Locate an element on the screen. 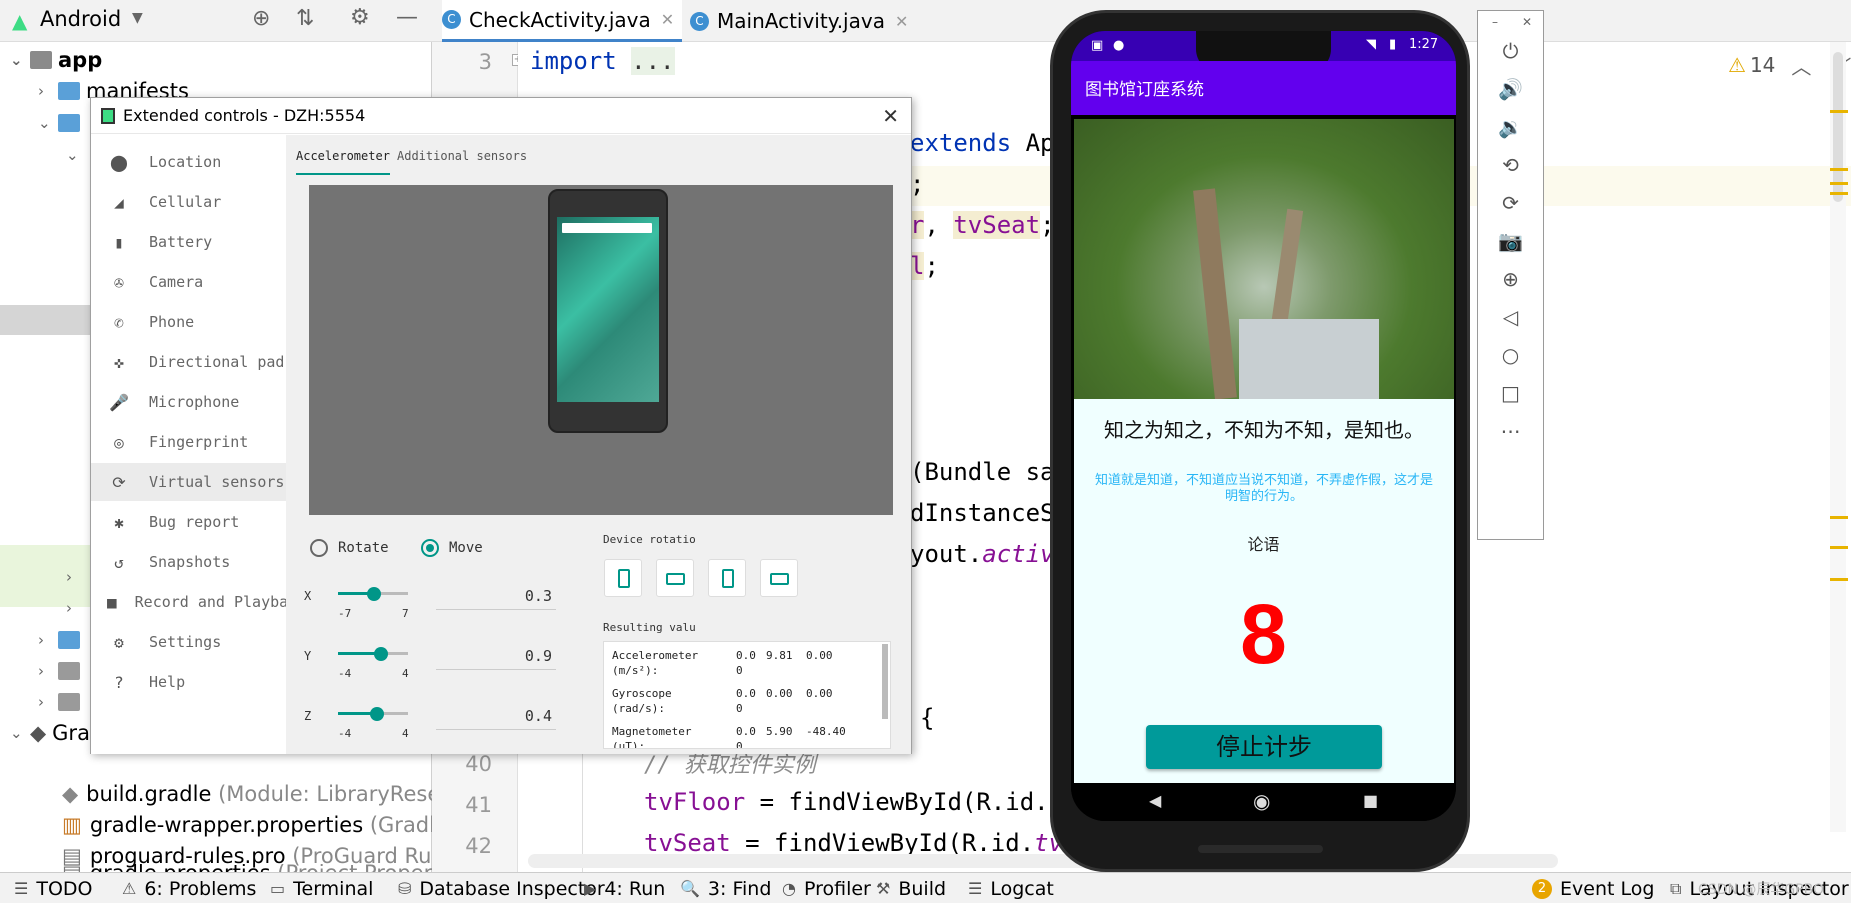 This screenshot has width=1851, height=903. rotate-portrait-button is located at coordinates (623, 578).